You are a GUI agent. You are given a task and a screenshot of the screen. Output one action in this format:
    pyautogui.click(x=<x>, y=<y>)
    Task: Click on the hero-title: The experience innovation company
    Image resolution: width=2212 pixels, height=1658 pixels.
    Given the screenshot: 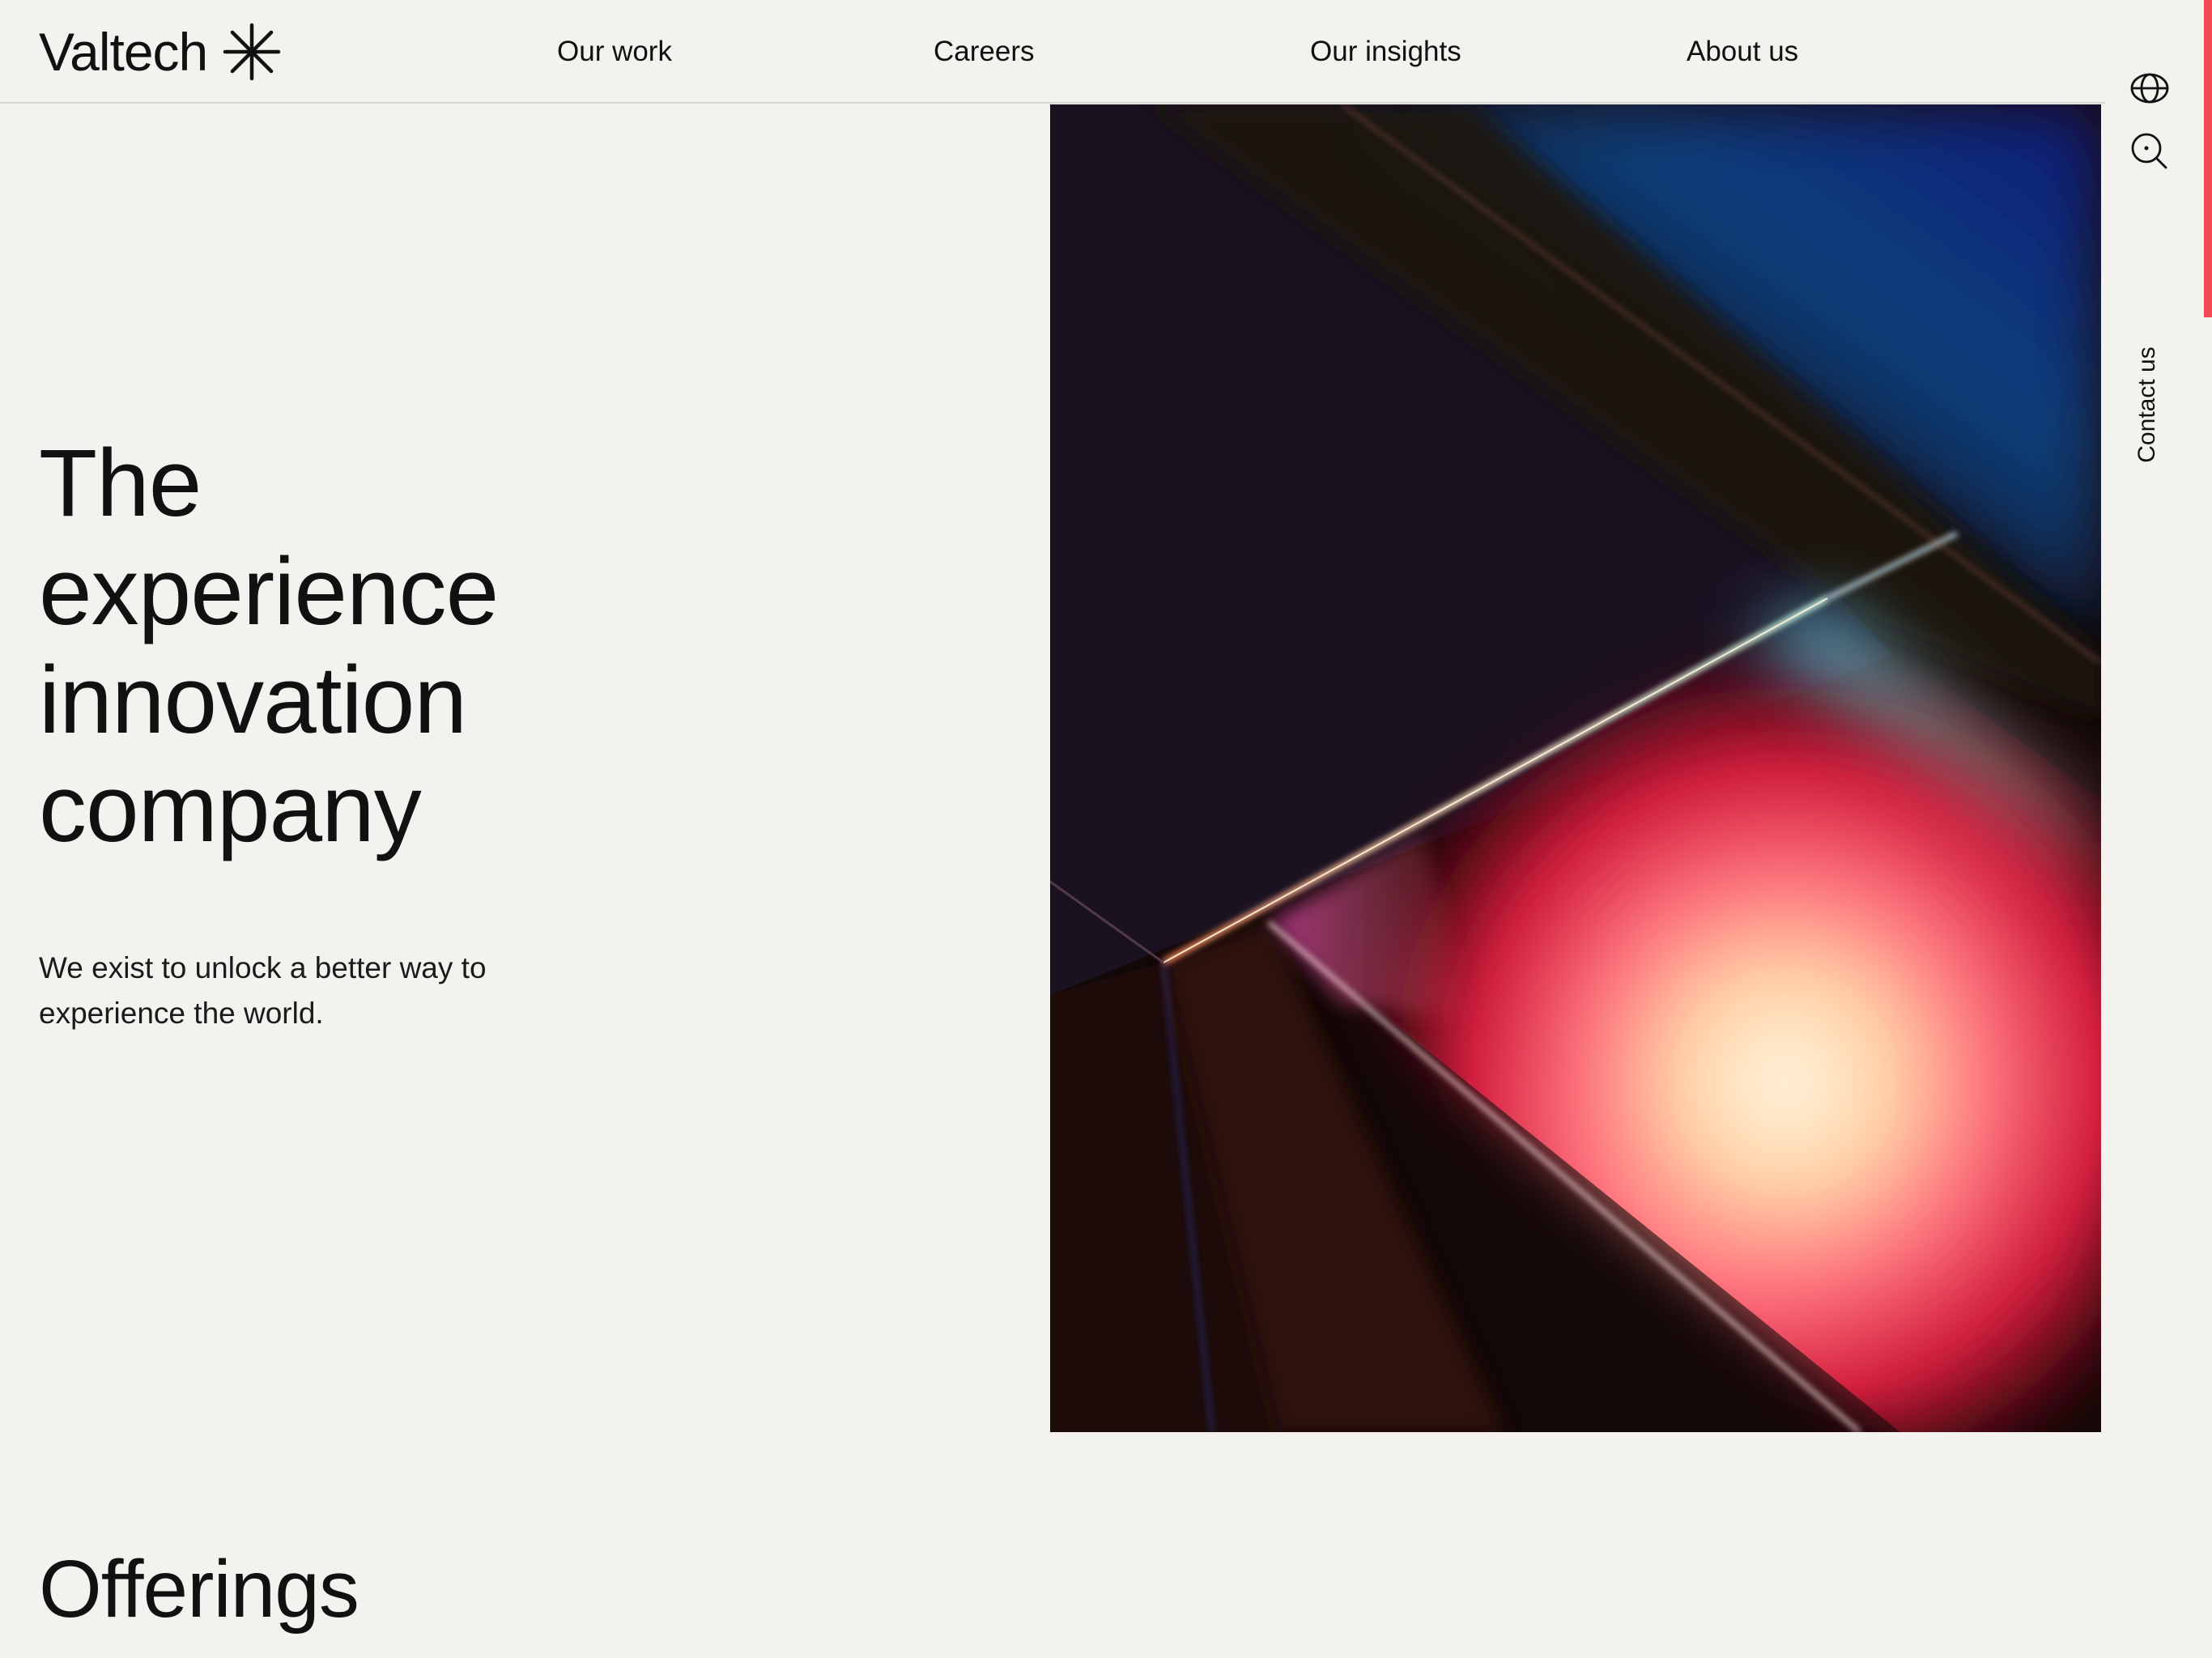 What is the action you would take?
    pyautogui.click(x=484, y=646)
    